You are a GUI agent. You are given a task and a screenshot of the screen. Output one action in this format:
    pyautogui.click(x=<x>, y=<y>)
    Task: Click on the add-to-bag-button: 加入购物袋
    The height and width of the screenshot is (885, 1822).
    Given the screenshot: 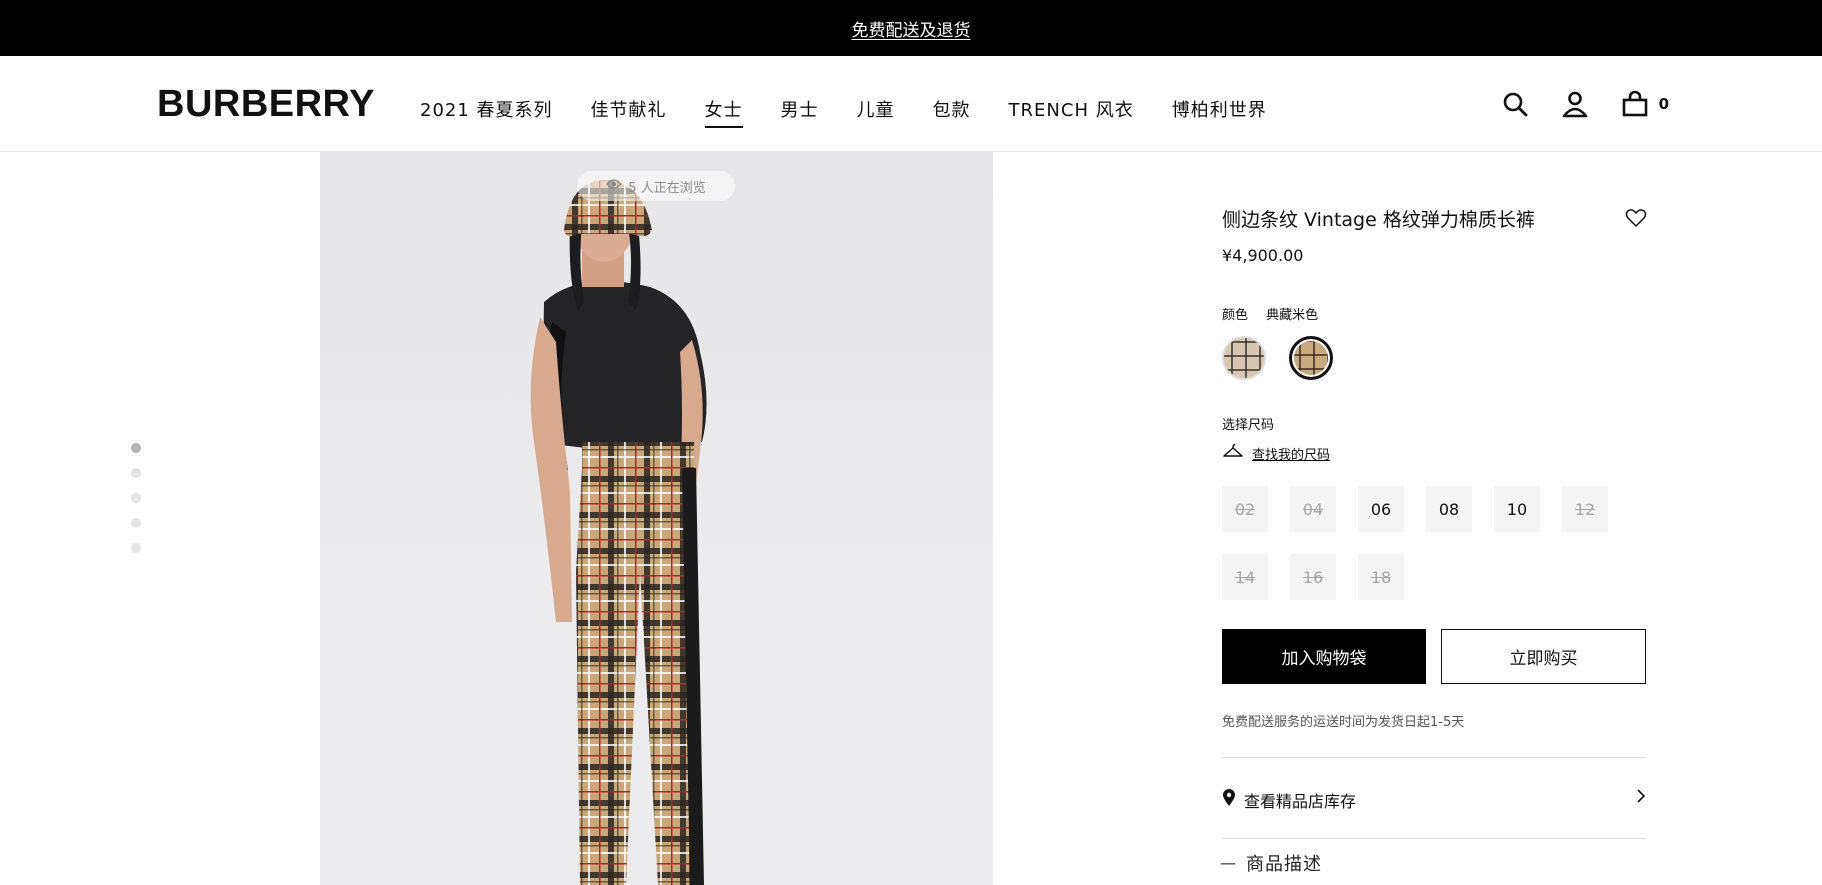 What is the action you would take?
    pyautogui.click(x=1324, y=656)
    